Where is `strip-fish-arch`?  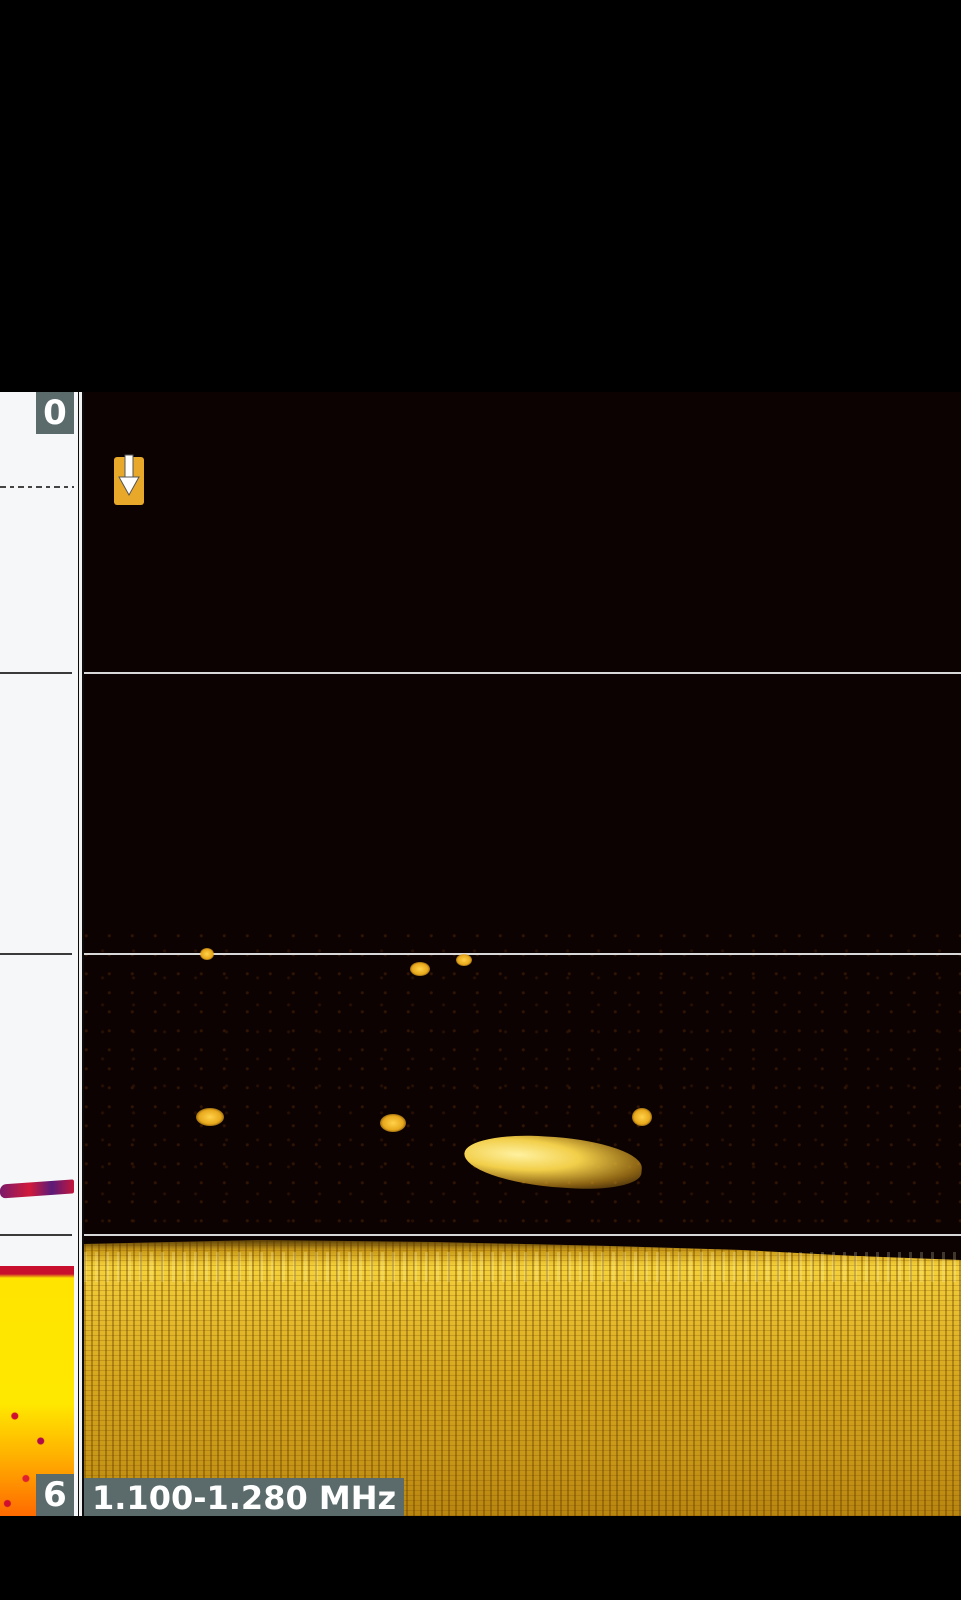 strip-fish-arch is located at coordinates (37, 1189).